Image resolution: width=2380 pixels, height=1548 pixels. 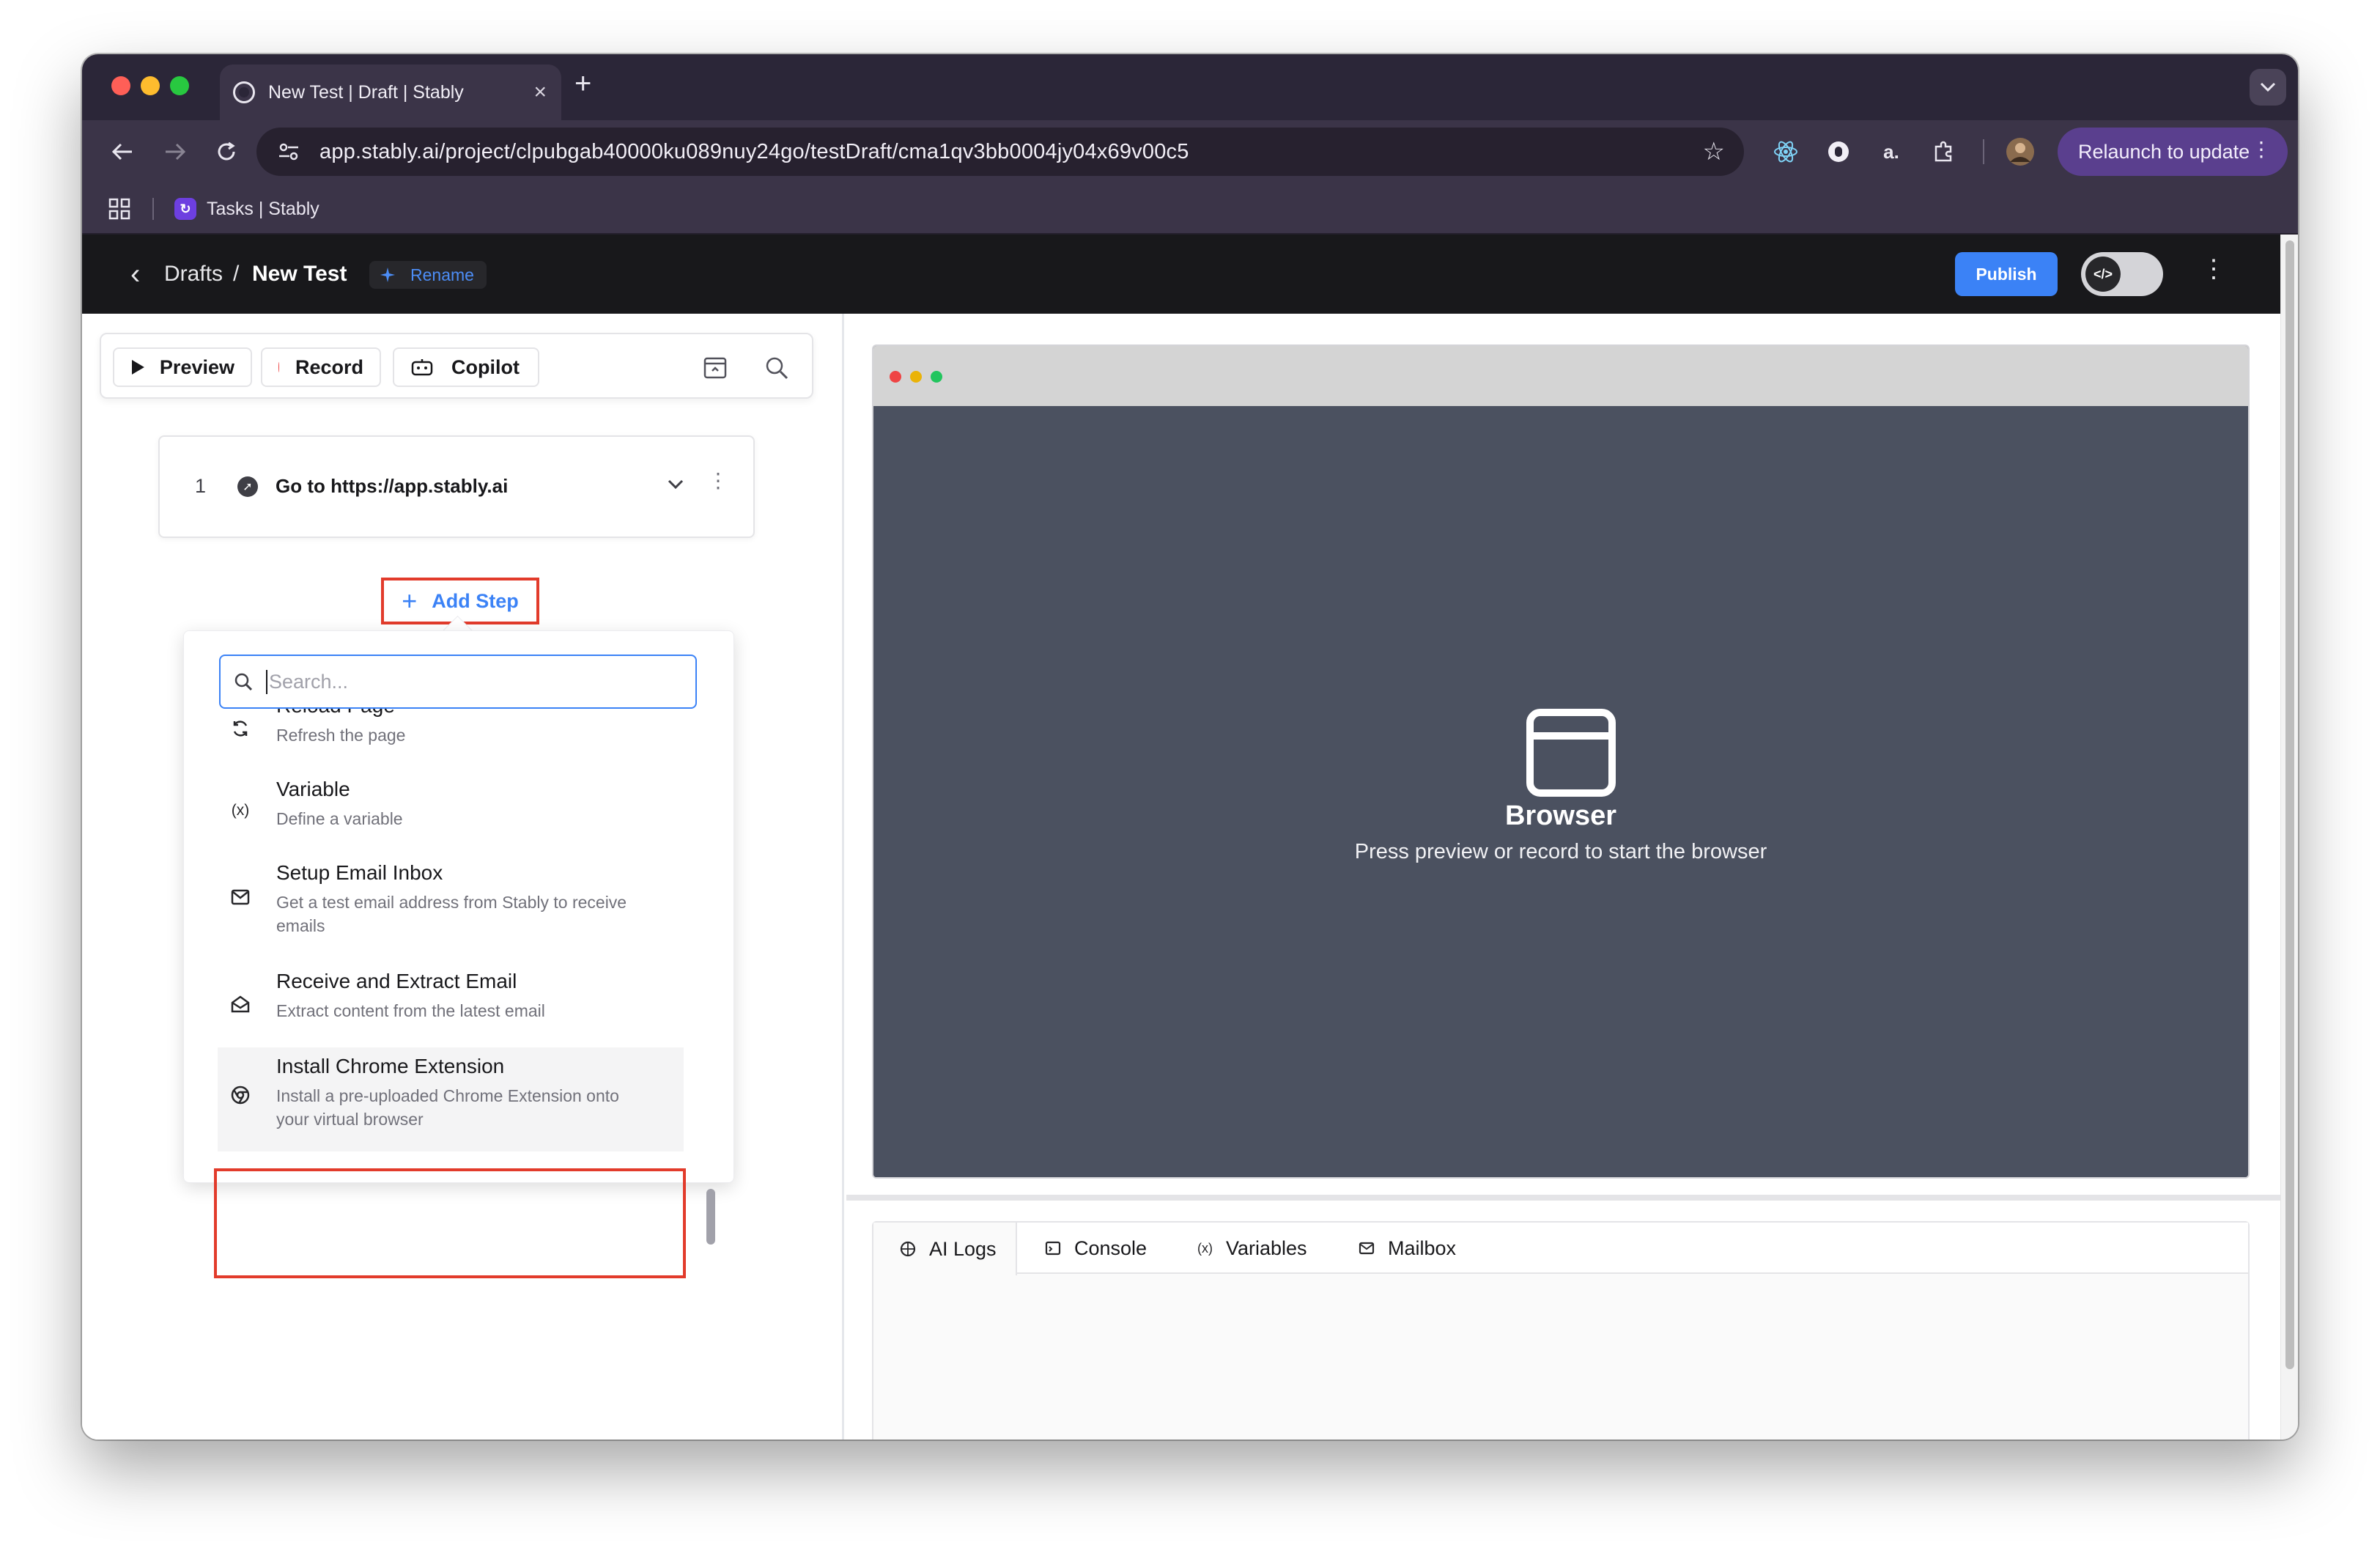 I want to click on variable-icon: (x), so click(x=1205, y=1248).